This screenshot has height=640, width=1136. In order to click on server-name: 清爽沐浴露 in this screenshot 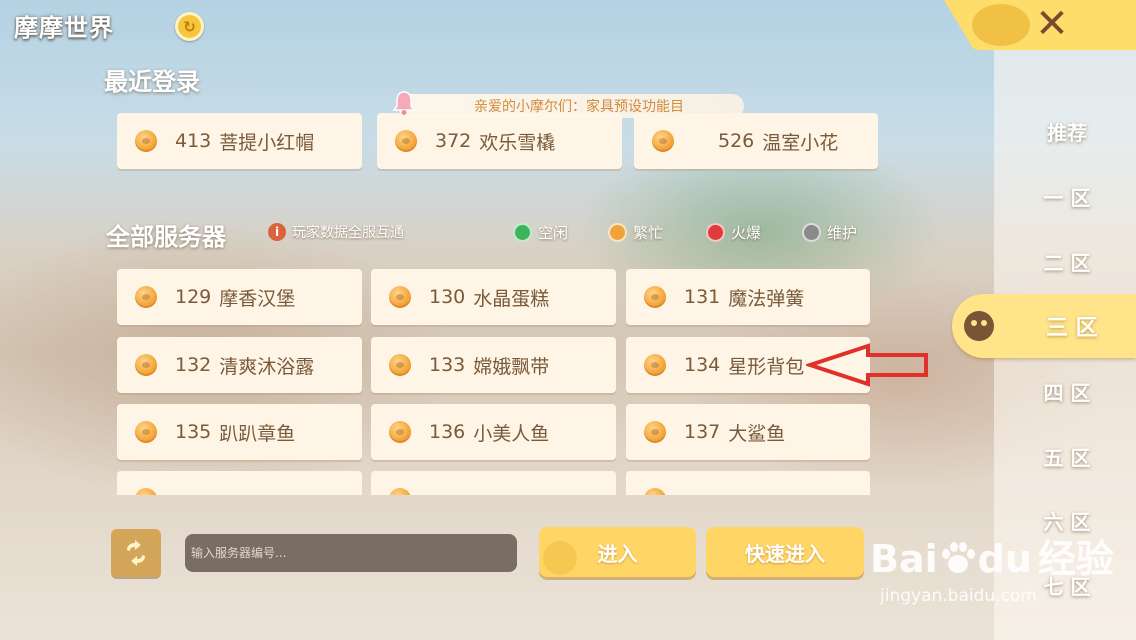, I will do `click(267, 366)`.